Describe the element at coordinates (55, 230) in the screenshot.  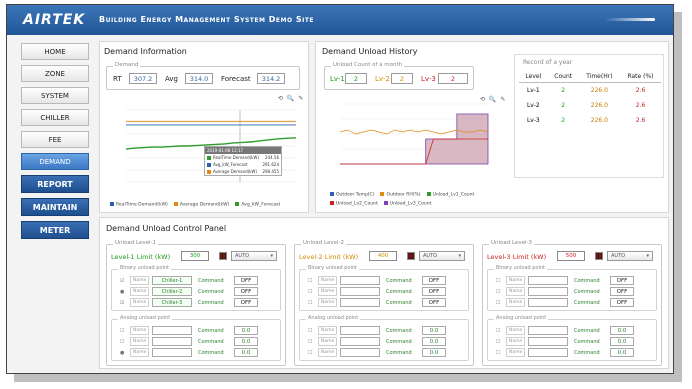
I see `nav-meter-button: METER` at that location.